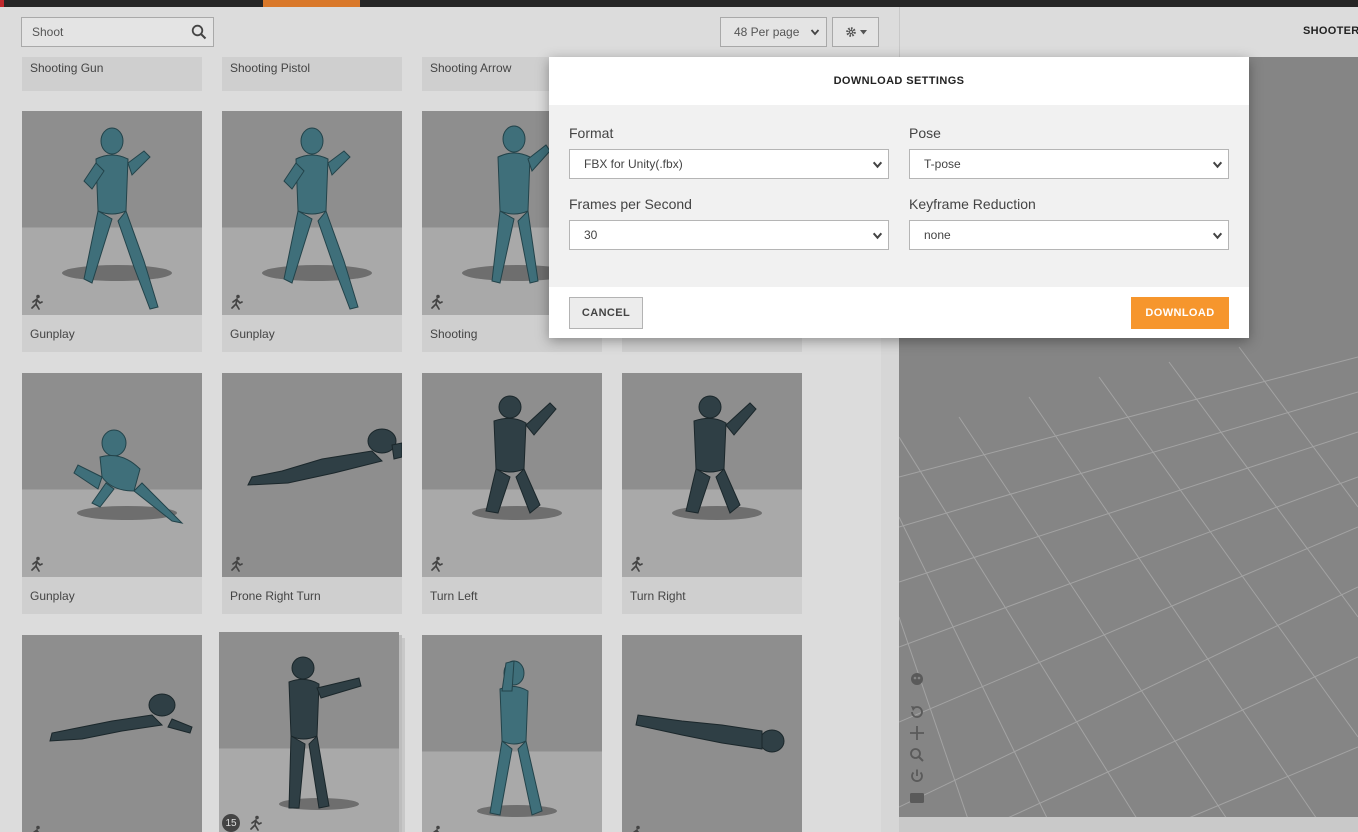  What do you see at coordinates (899, 81) in the screenshot?
I see `dialog-title: DOWNLOAD SETTINGS` at bounding box center [899, 81].